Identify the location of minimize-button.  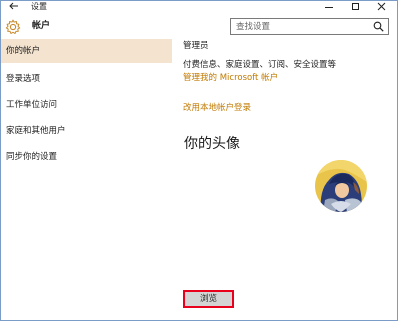
(329, 6).